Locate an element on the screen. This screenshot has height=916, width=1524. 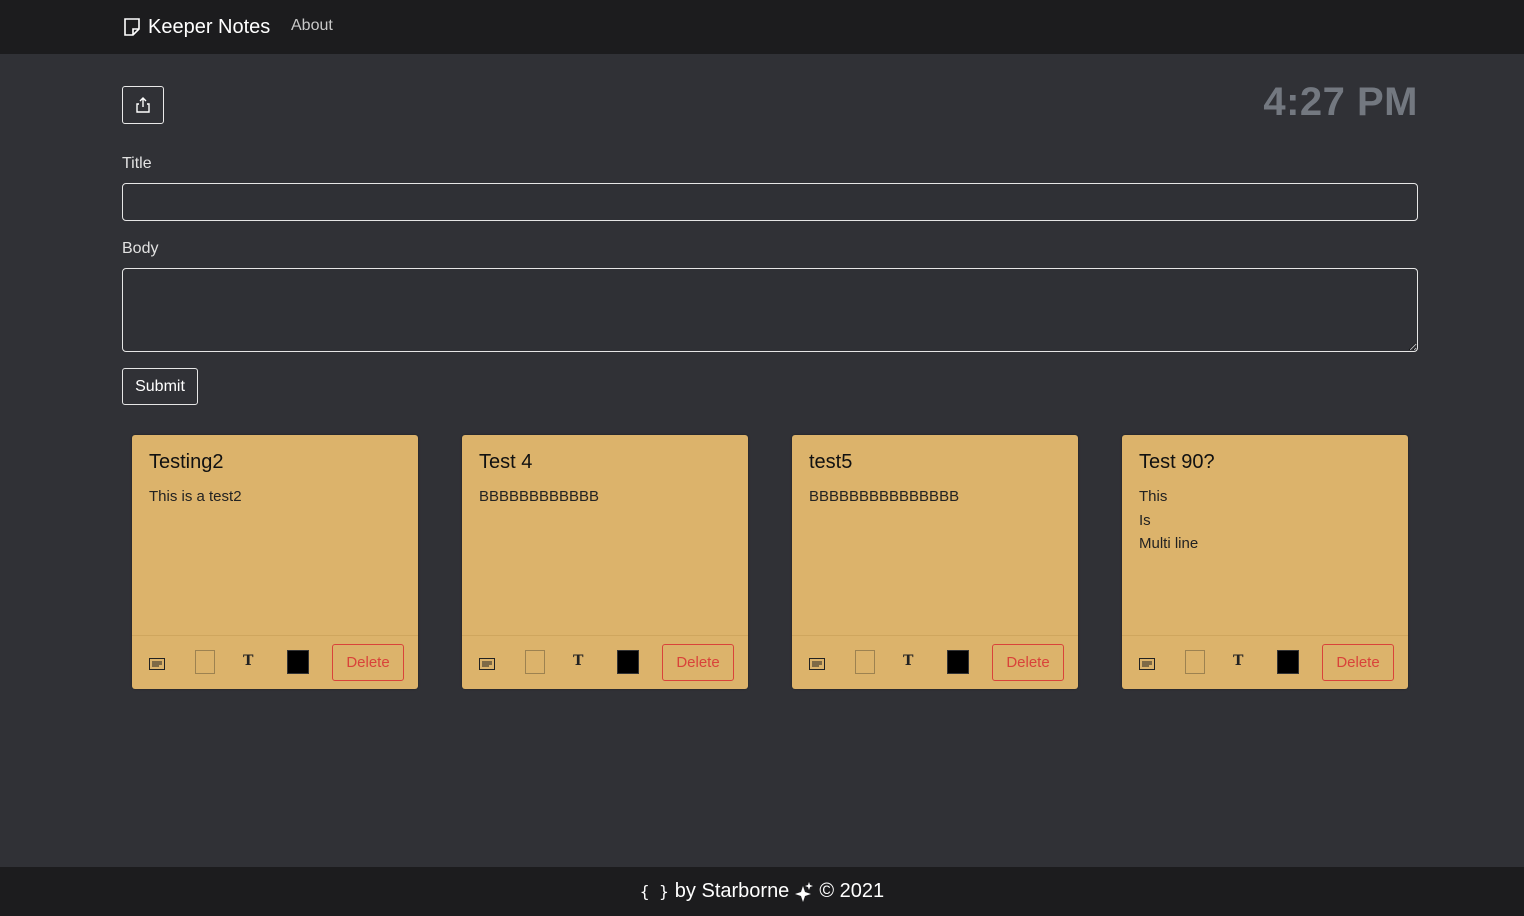
body-textarea is located at coordinates (770, 310).